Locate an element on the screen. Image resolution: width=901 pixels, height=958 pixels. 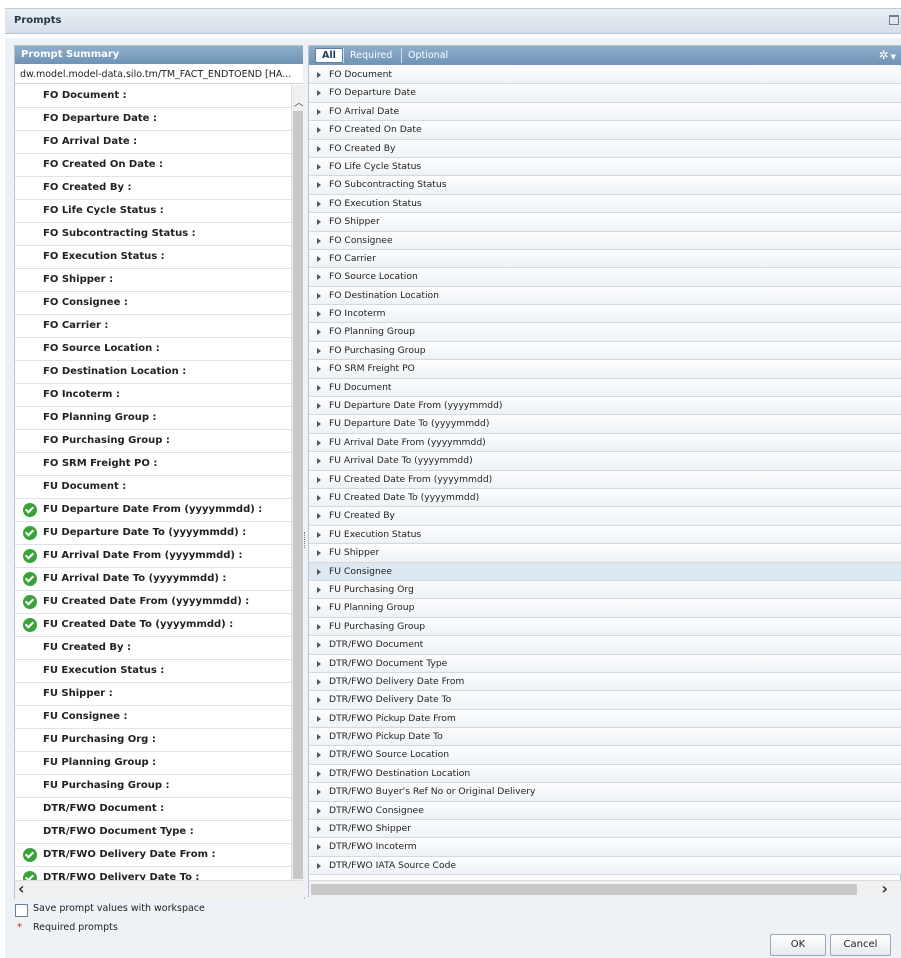
save-values-checkbox is located at coordinates (21, 910).